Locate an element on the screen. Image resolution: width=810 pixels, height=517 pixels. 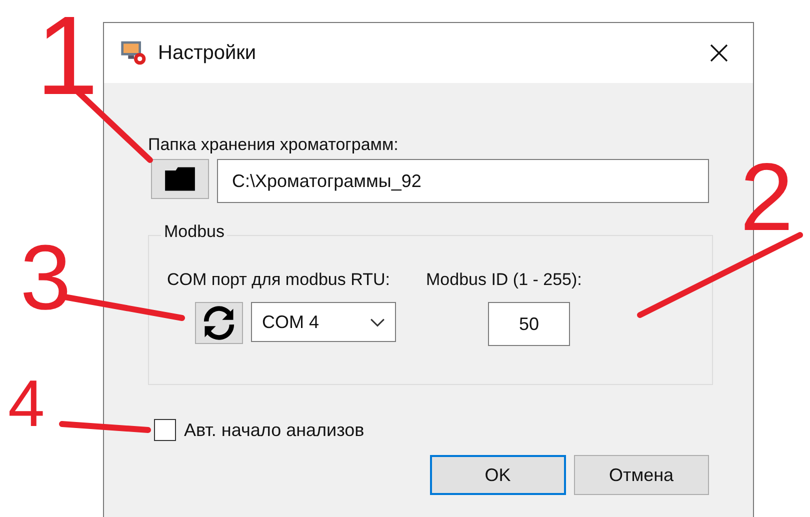
folder-icon is located at coordinates (180, 179).